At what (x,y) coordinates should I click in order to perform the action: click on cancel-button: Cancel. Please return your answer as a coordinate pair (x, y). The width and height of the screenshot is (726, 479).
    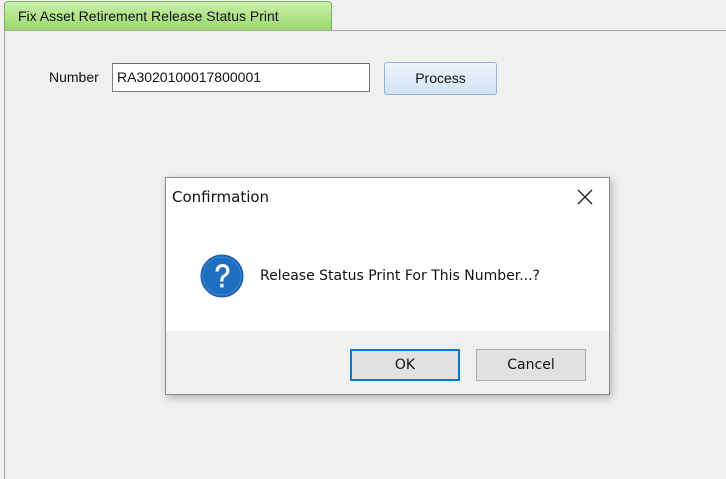
    Looking at the image, I should click on (531, 365).